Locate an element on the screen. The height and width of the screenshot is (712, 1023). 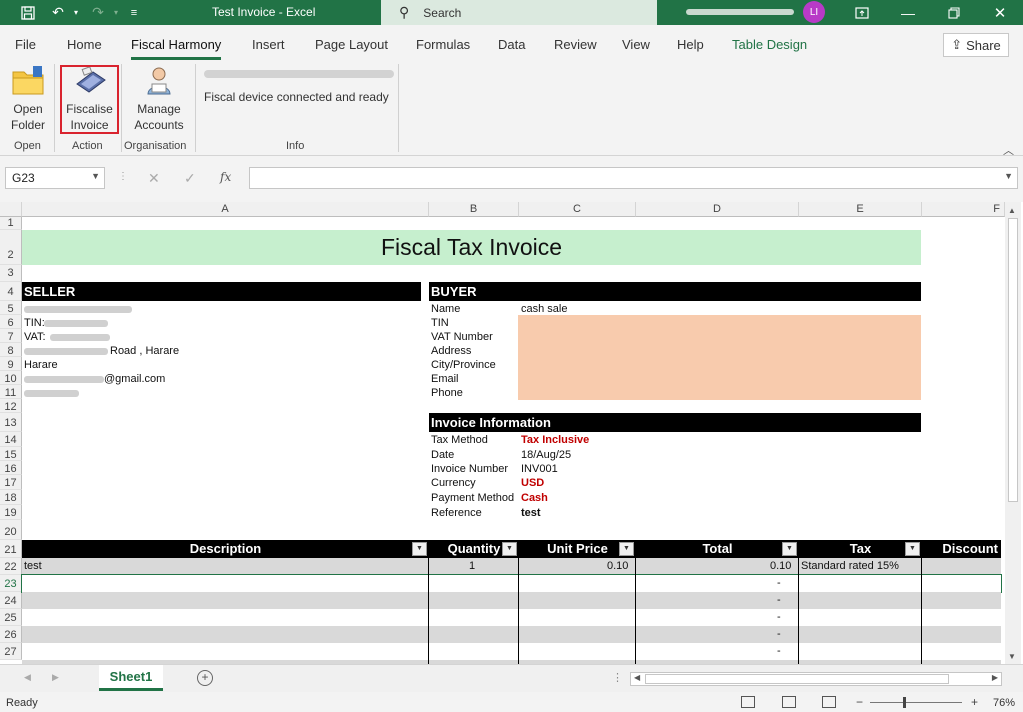
row-header: 21 is located at coordinates (11, 549).